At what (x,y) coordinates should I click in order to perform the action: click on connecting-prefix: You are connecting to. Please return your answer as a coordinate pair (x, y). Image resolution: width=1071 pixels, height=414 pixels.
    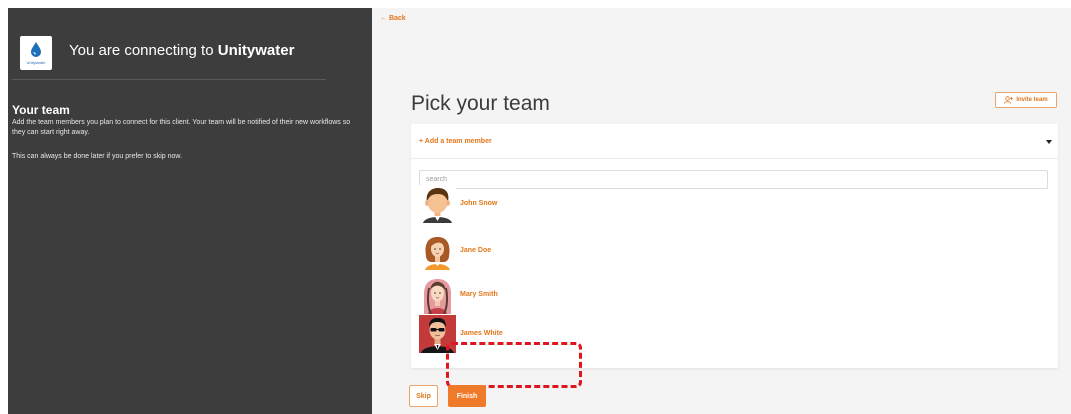
    Looking at the image, I should click on (141, 50).